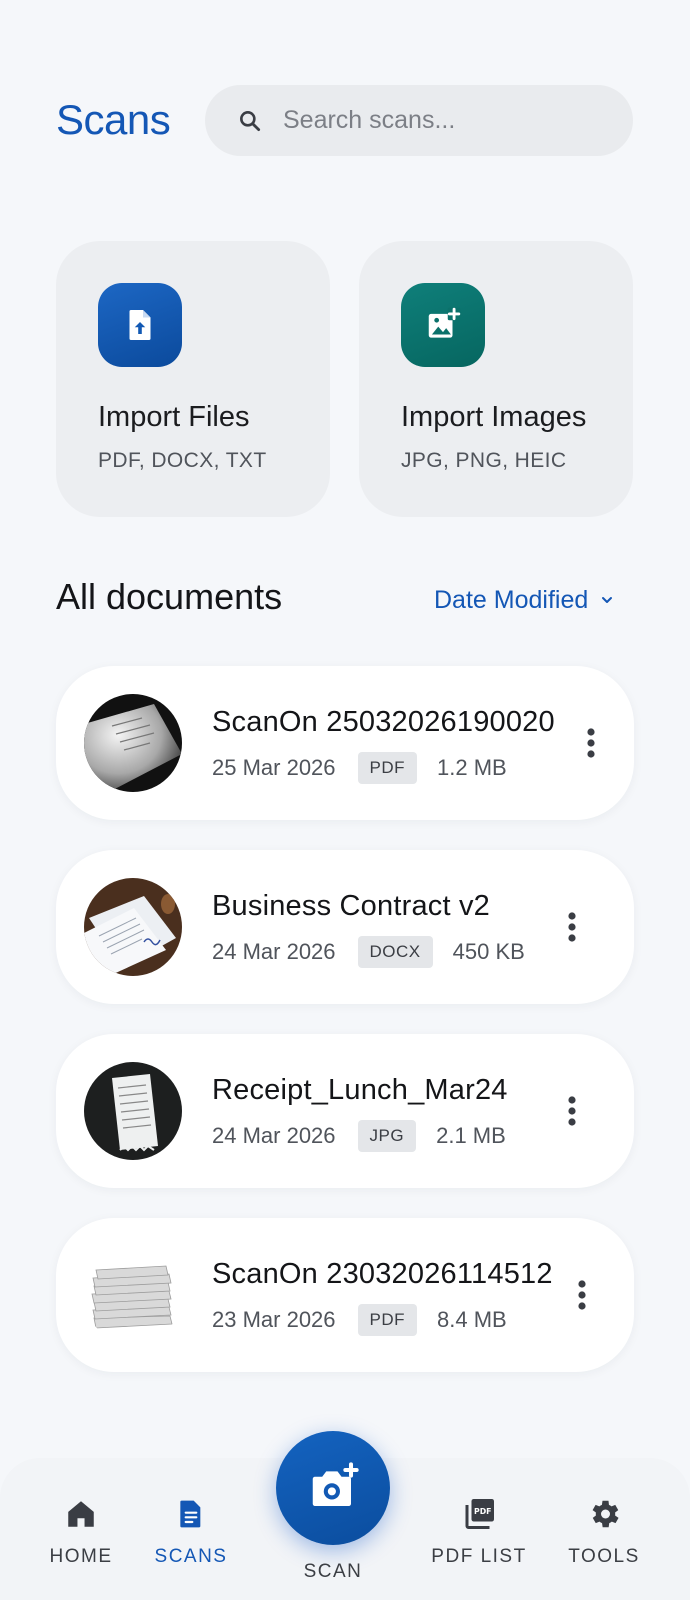  Describe the element at coordinates (488, 951) in the screenshot. I see `document-size: 450 KB` at that location.